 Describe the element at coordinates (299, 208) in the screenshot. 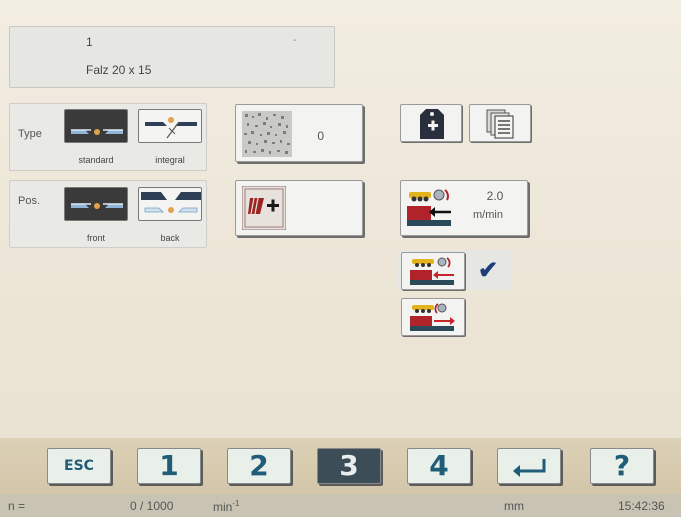

I see `add-stack-button` at that location.